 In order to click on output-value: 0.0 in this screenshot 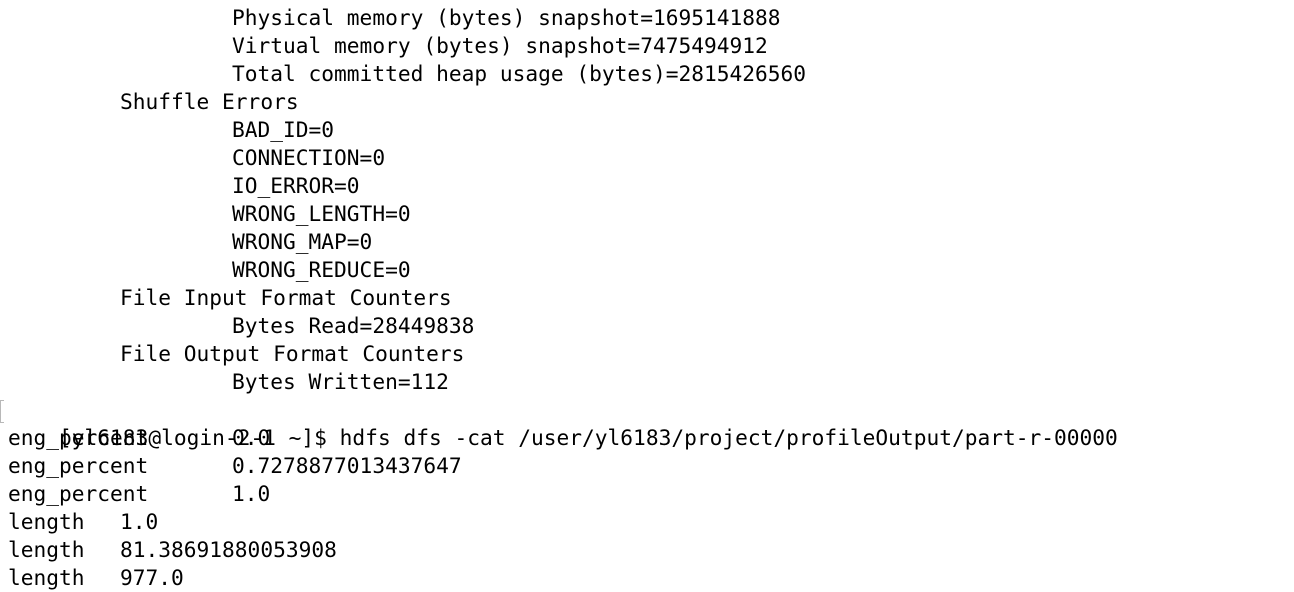, I will do `click(251, 437)`.